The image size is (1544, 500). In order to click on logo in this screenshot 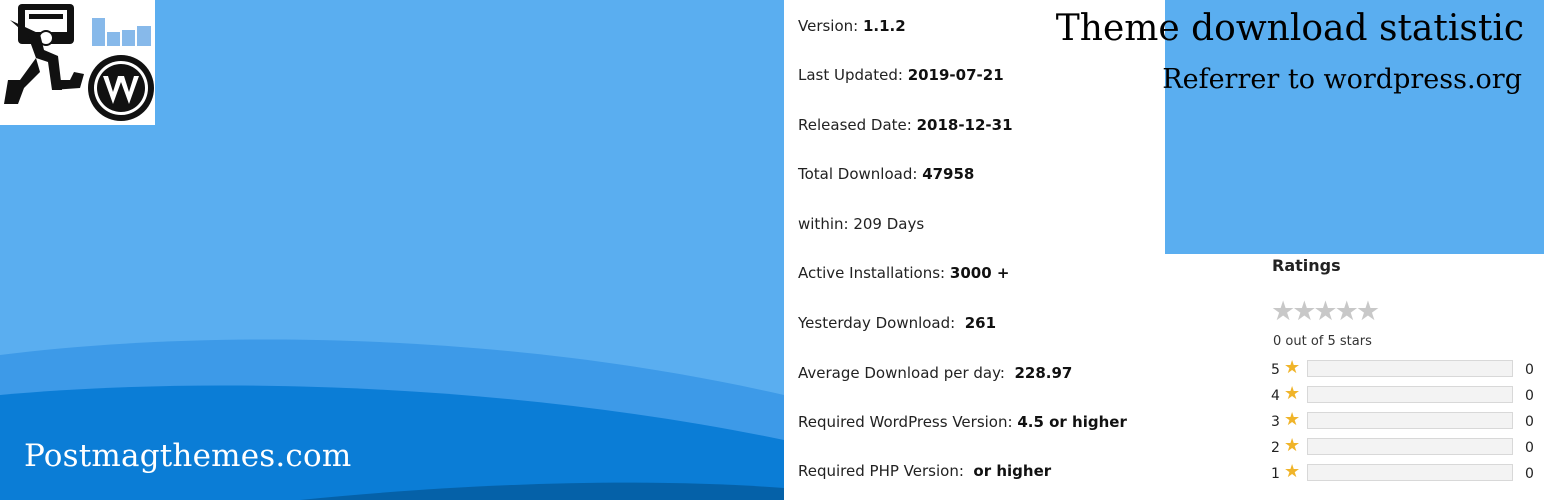, I will do `click(77, 62)`.